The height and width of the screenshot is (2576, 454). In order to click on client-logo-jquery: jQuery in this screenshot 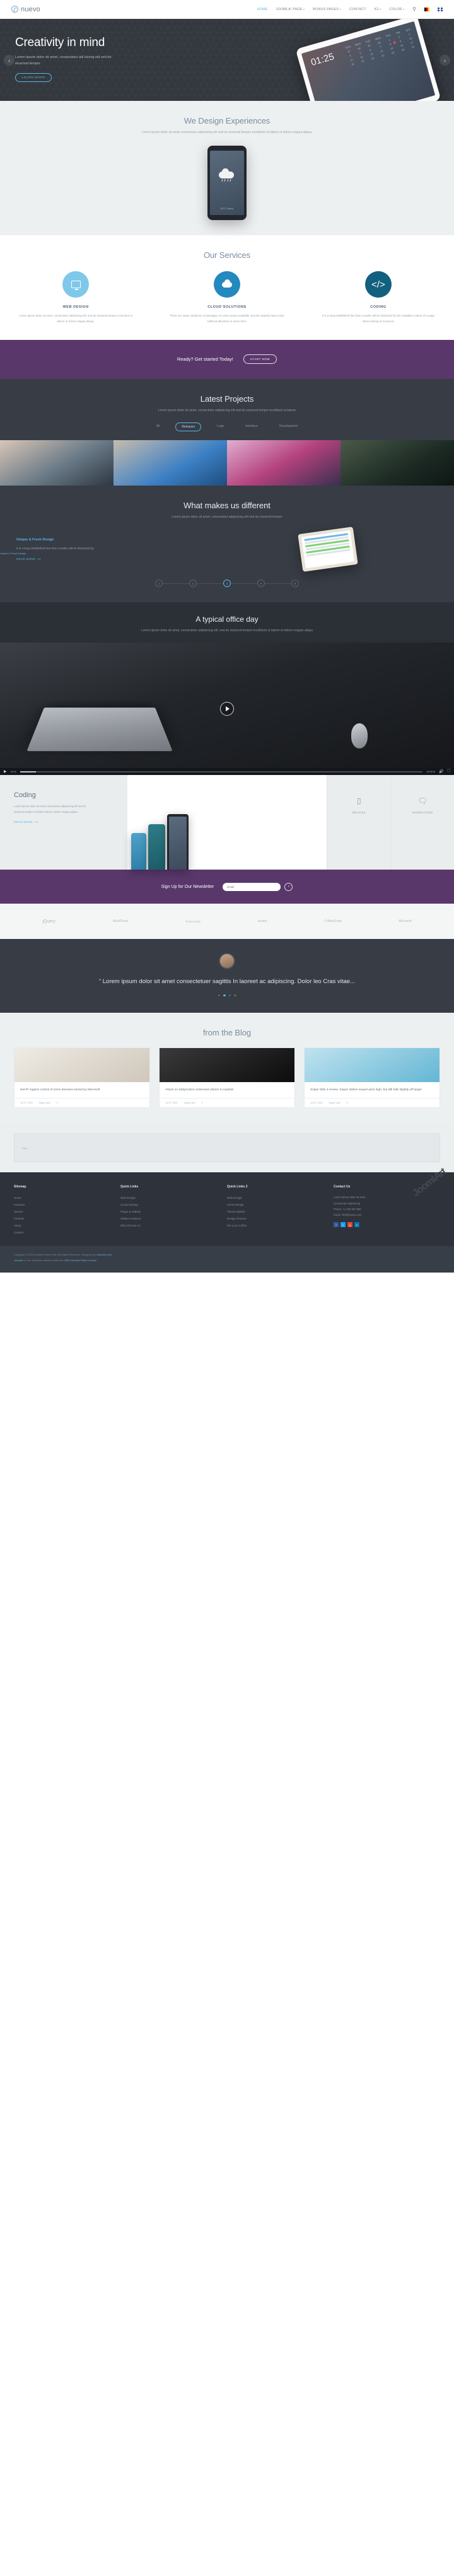, I will do `click(48, 922)`.